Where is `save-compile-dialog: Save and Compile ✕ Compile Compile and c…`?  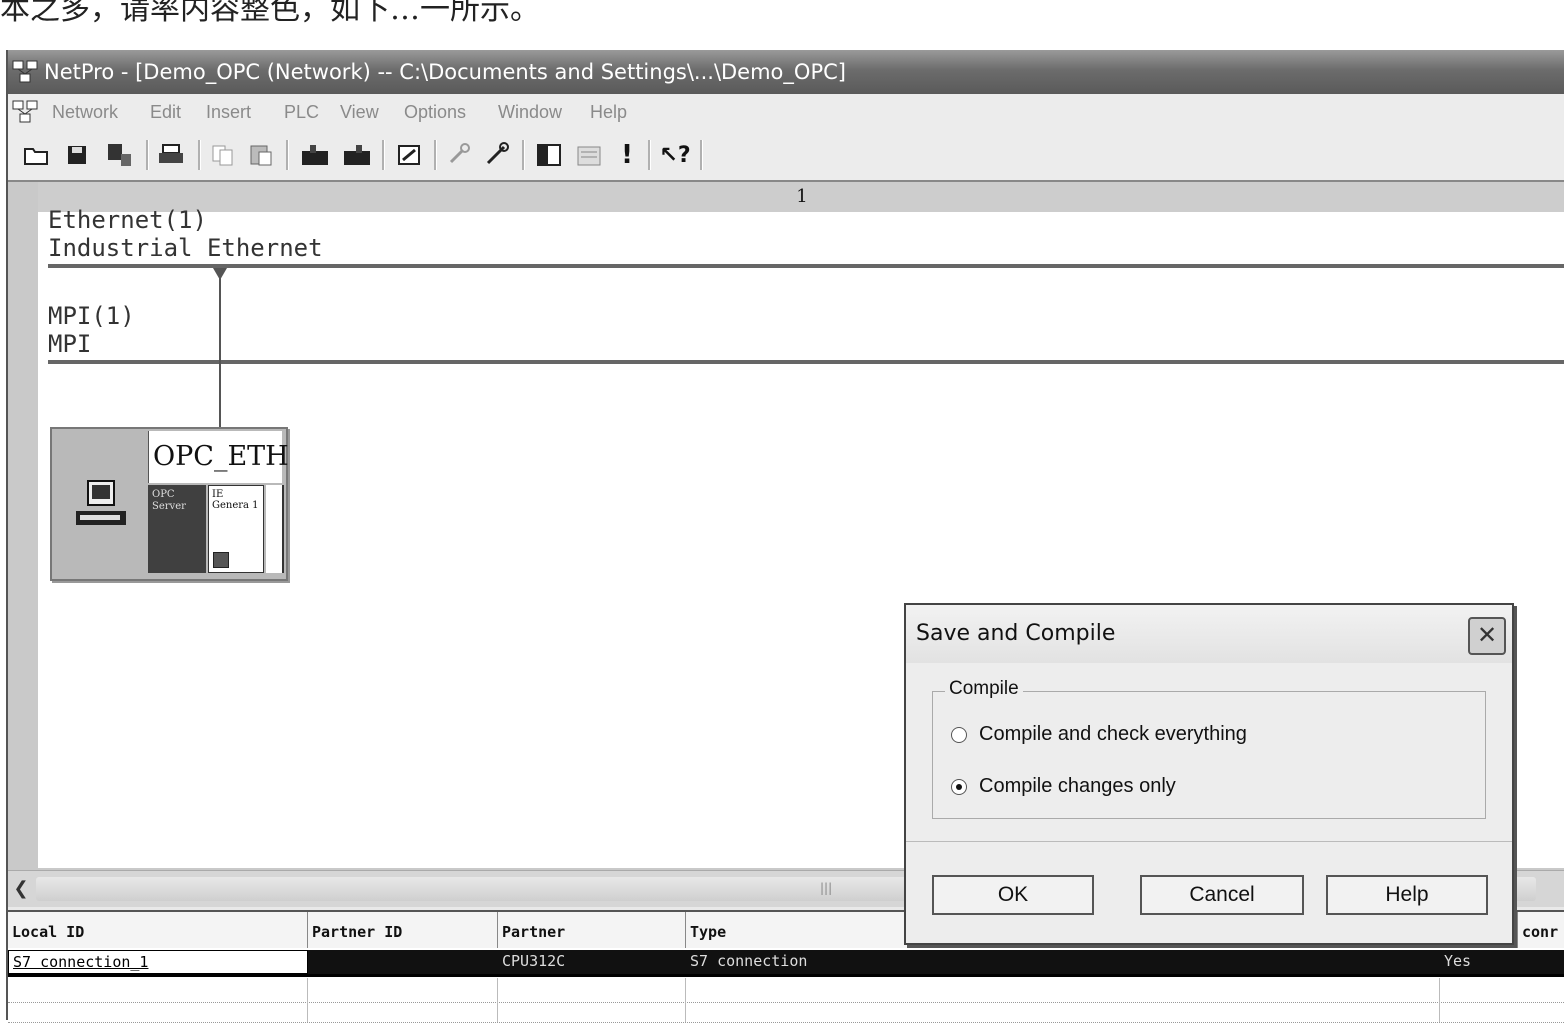 save-compile-dialog: Save and Compile ✕ Compile Compile and c… is located at coordinates (1209, 774).